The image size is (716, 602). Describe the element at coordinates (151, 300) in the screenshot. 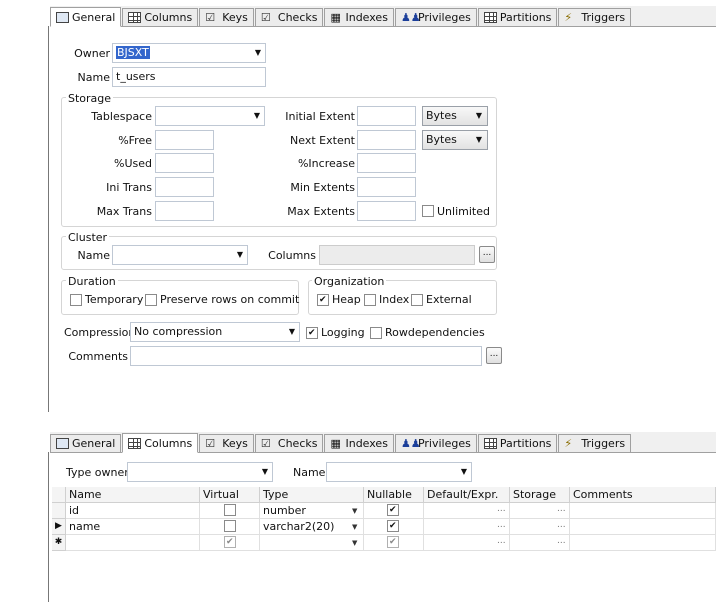

I see `preserve-rows-checkbox` at that location.